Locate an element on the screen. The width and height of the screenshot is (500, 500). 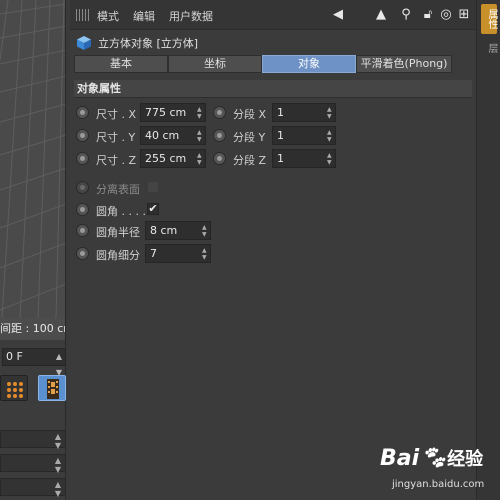
grip-handle-icon is located at coordinates (83, 15).